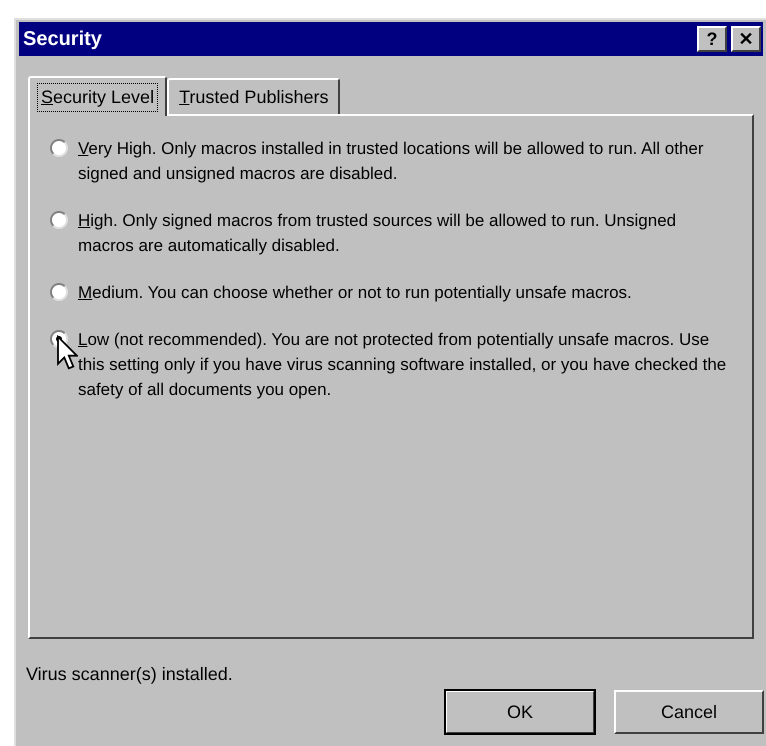 This screenshot has width=766, height=746. What do you see at coordinates (130, 674) in the screenshot?
I see `status-text: Virus scanner(s) installed.` at bounding box center [130, 674].